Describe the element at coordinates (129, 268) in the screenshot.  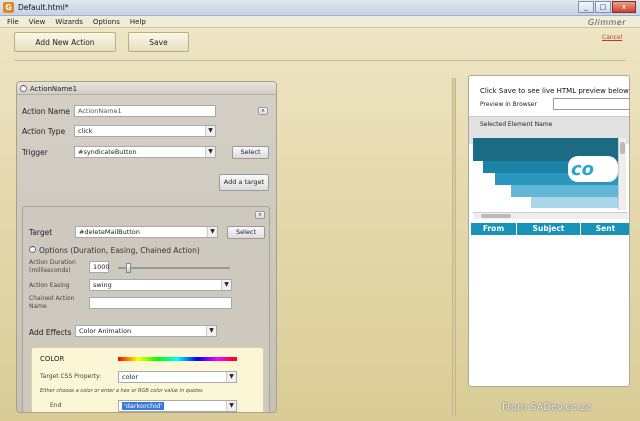
I see `duration-slider-thumb` at that location.